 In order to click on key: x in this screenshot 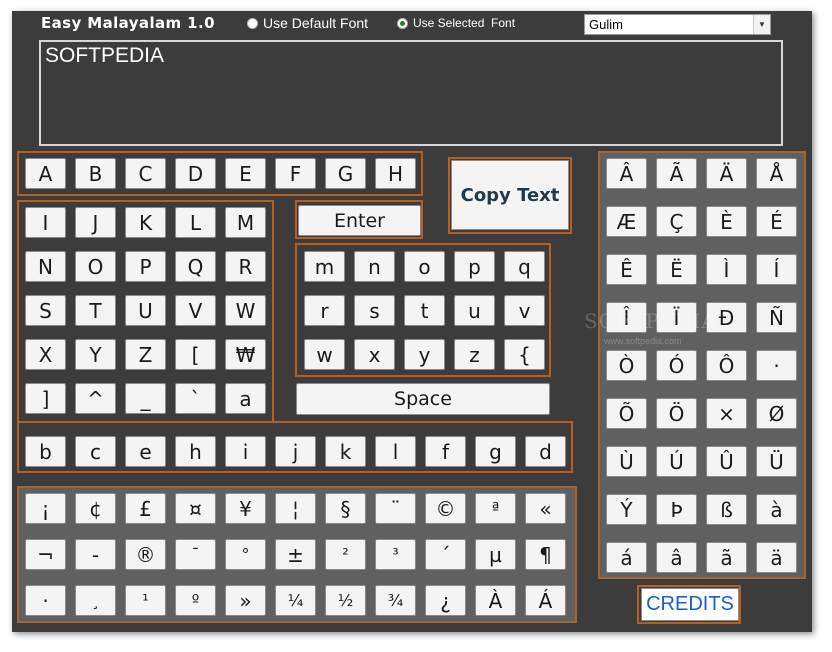, I will do `click(374, 354)`.